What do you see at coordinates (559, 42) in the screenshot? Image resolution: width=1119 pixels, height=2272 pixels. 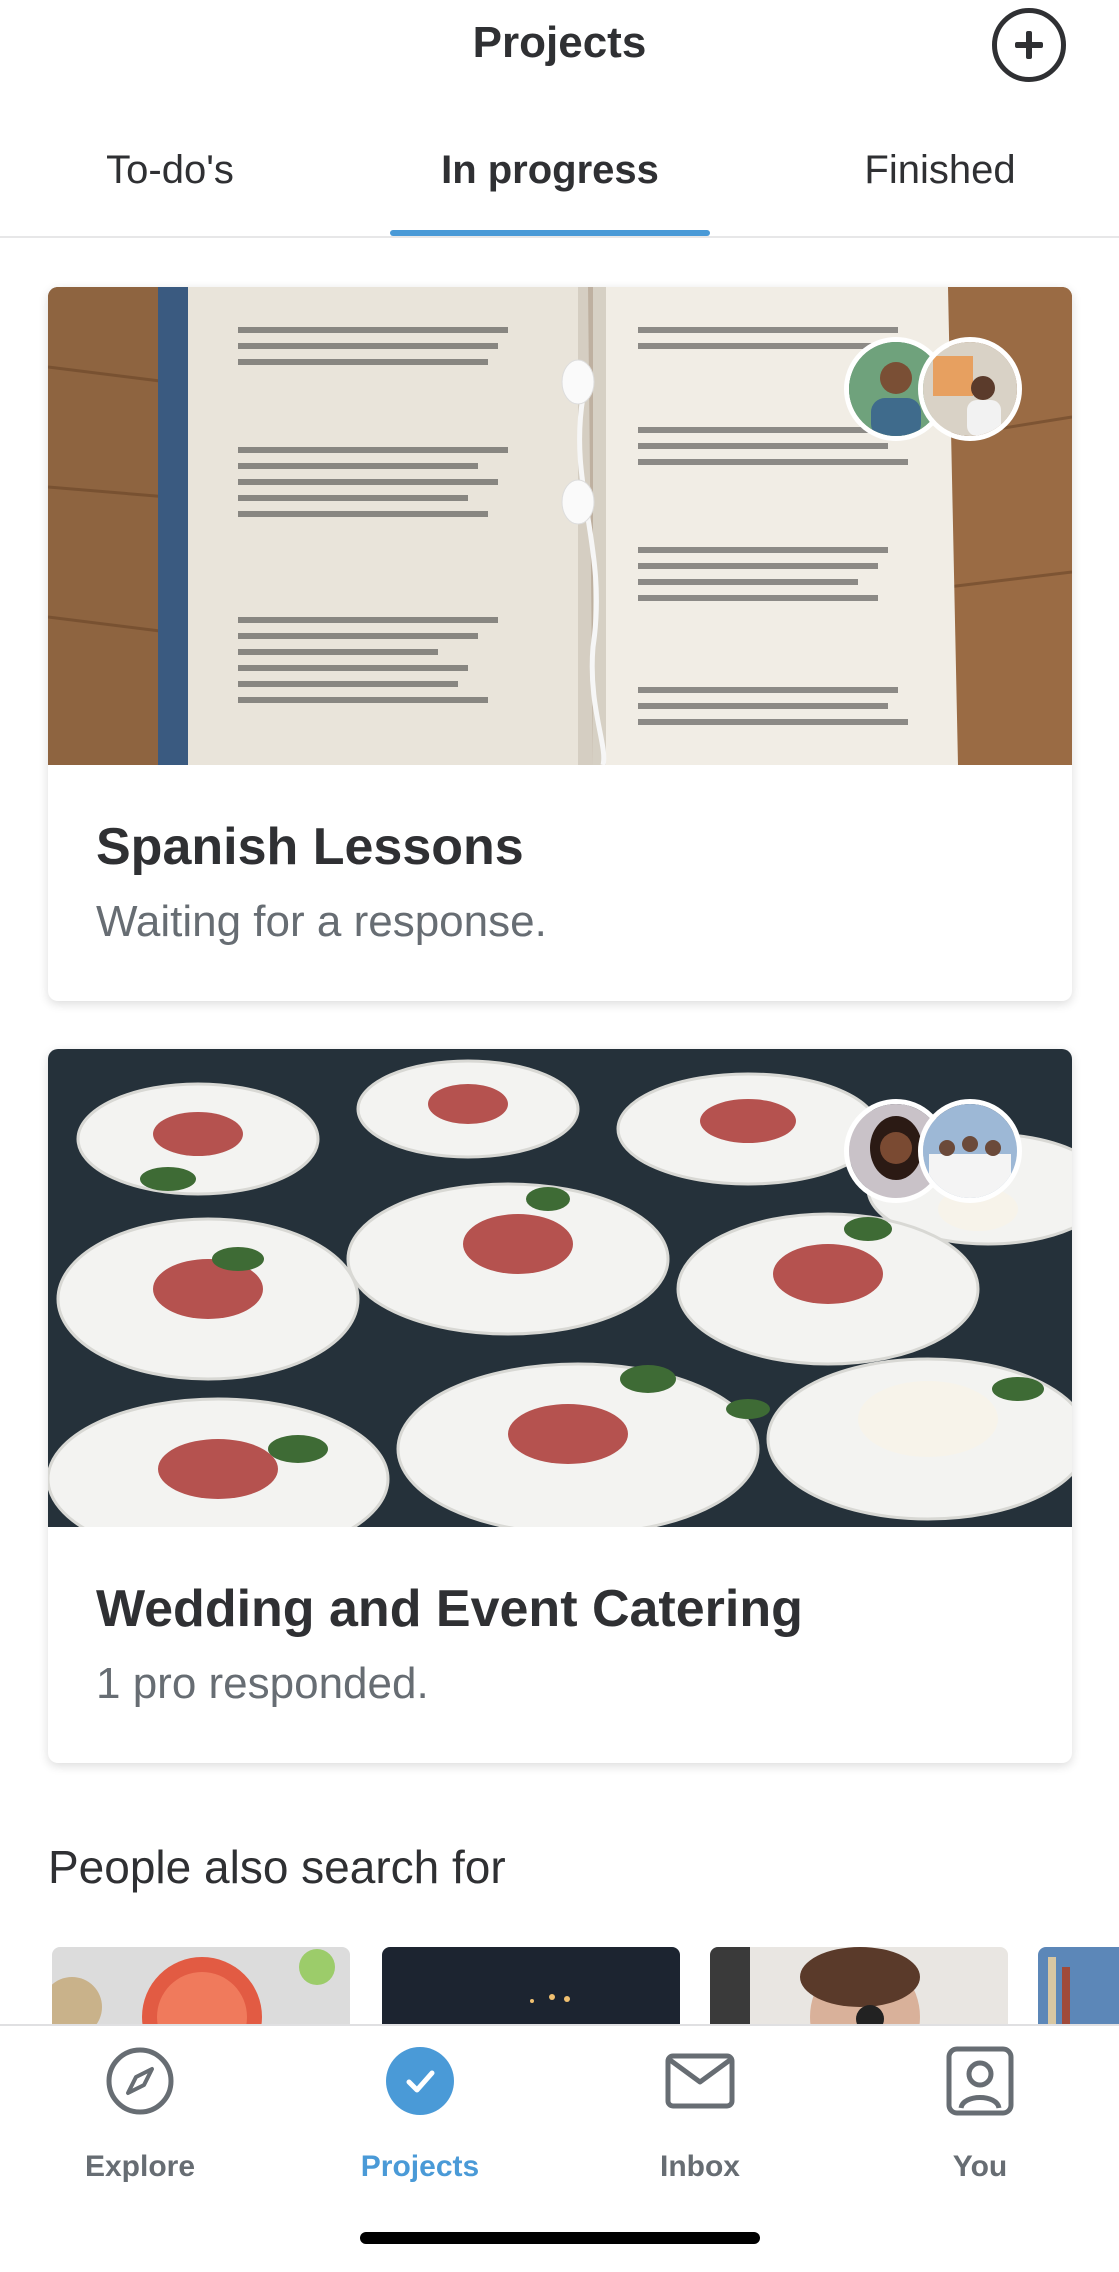 I see `page-title: Projects` at bounding box center [559, 42].